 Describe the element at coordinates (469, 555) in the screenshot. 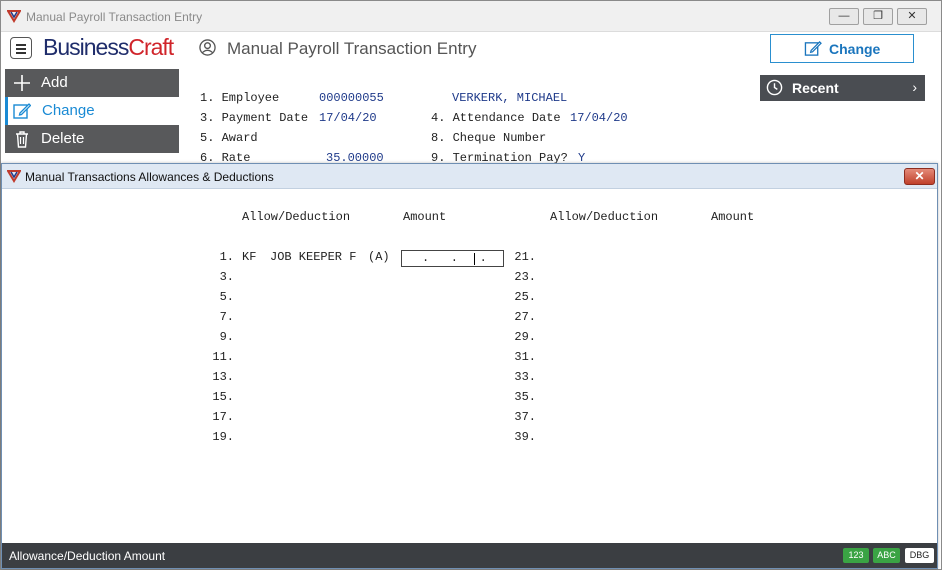

I see `status-bar: Allowance/Deduction Amount 123 ABC DBG` at that location.